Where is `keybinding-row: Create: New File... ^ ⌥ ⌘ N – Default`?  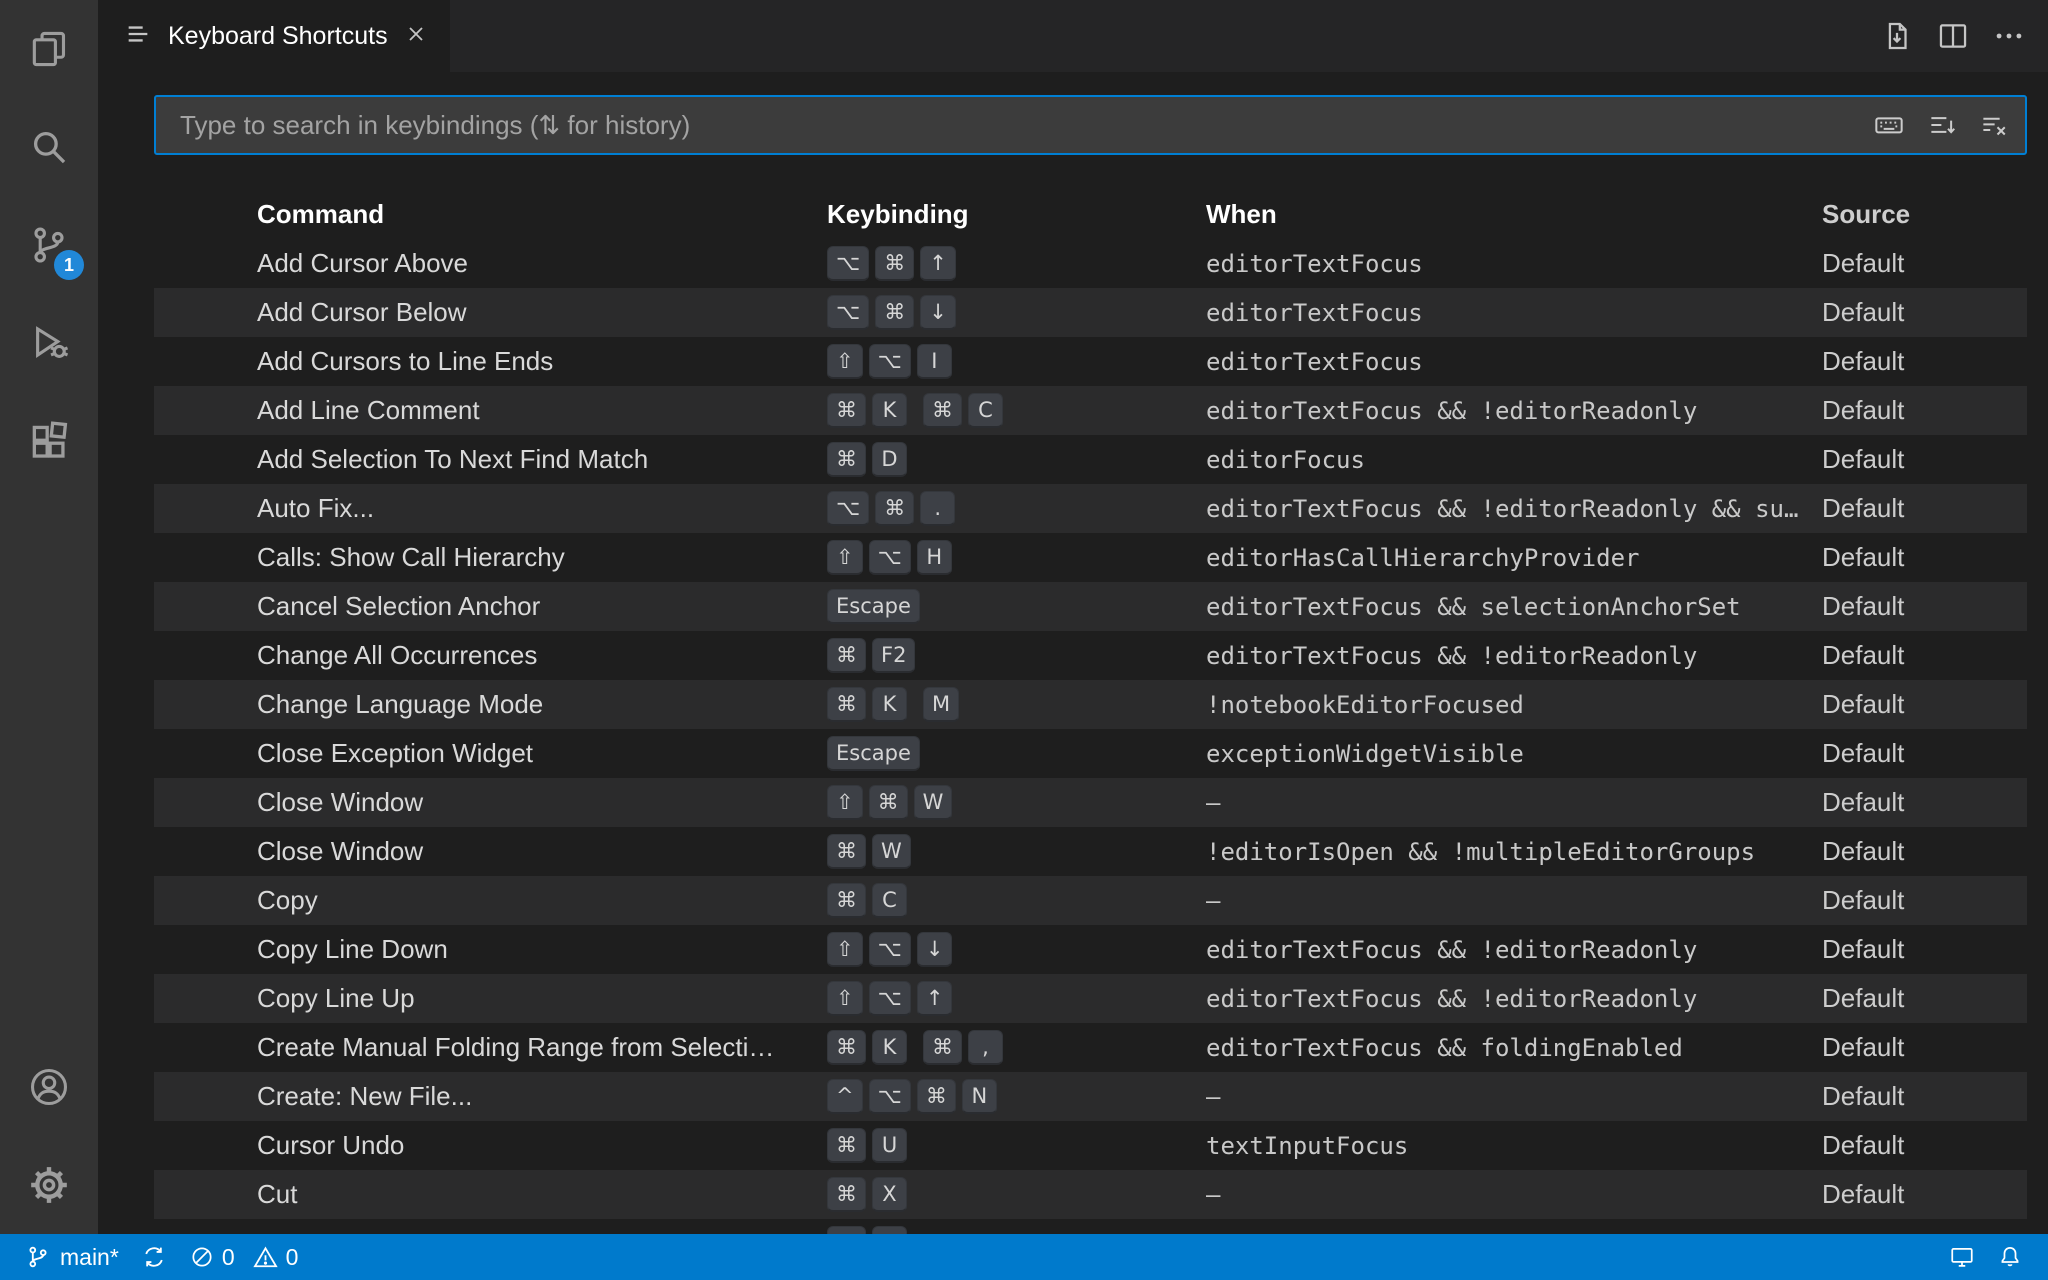
keybinding-row: Create: New File... ^ ⌥ ⌘ N – Default is located at coordinates (1090, 1096).